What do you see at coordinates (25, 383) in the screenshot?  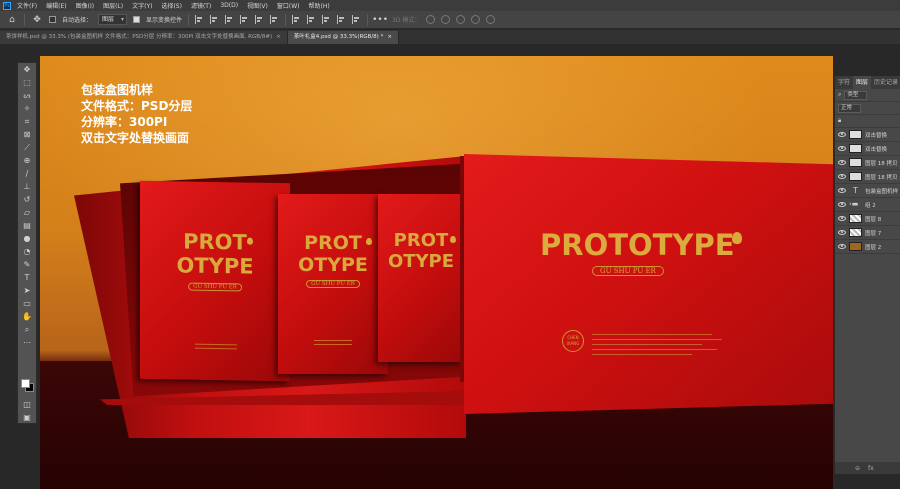 I see `foreground-color-swatch` at bounding box center [25, 383].